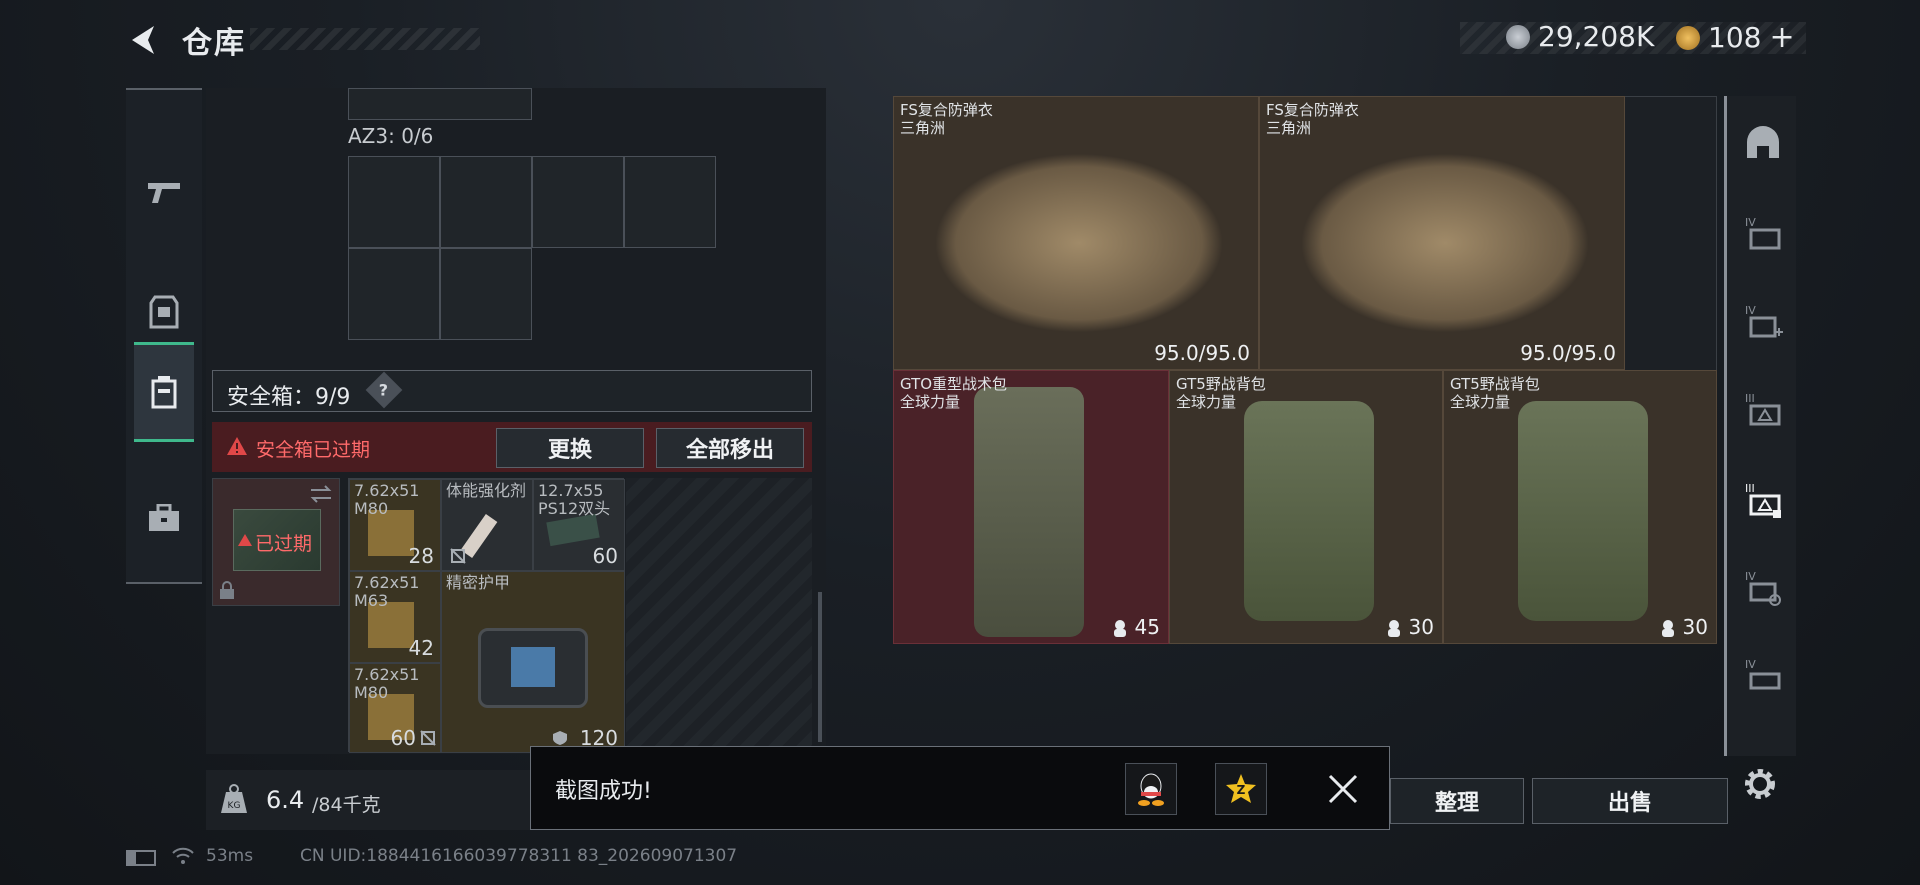 This screenshot has height=885, width=1920. What do you see at coordinates (954, 384) in the screenshot?
I see `item-name: GTO重型战术包` at bounding box center [954, 384].